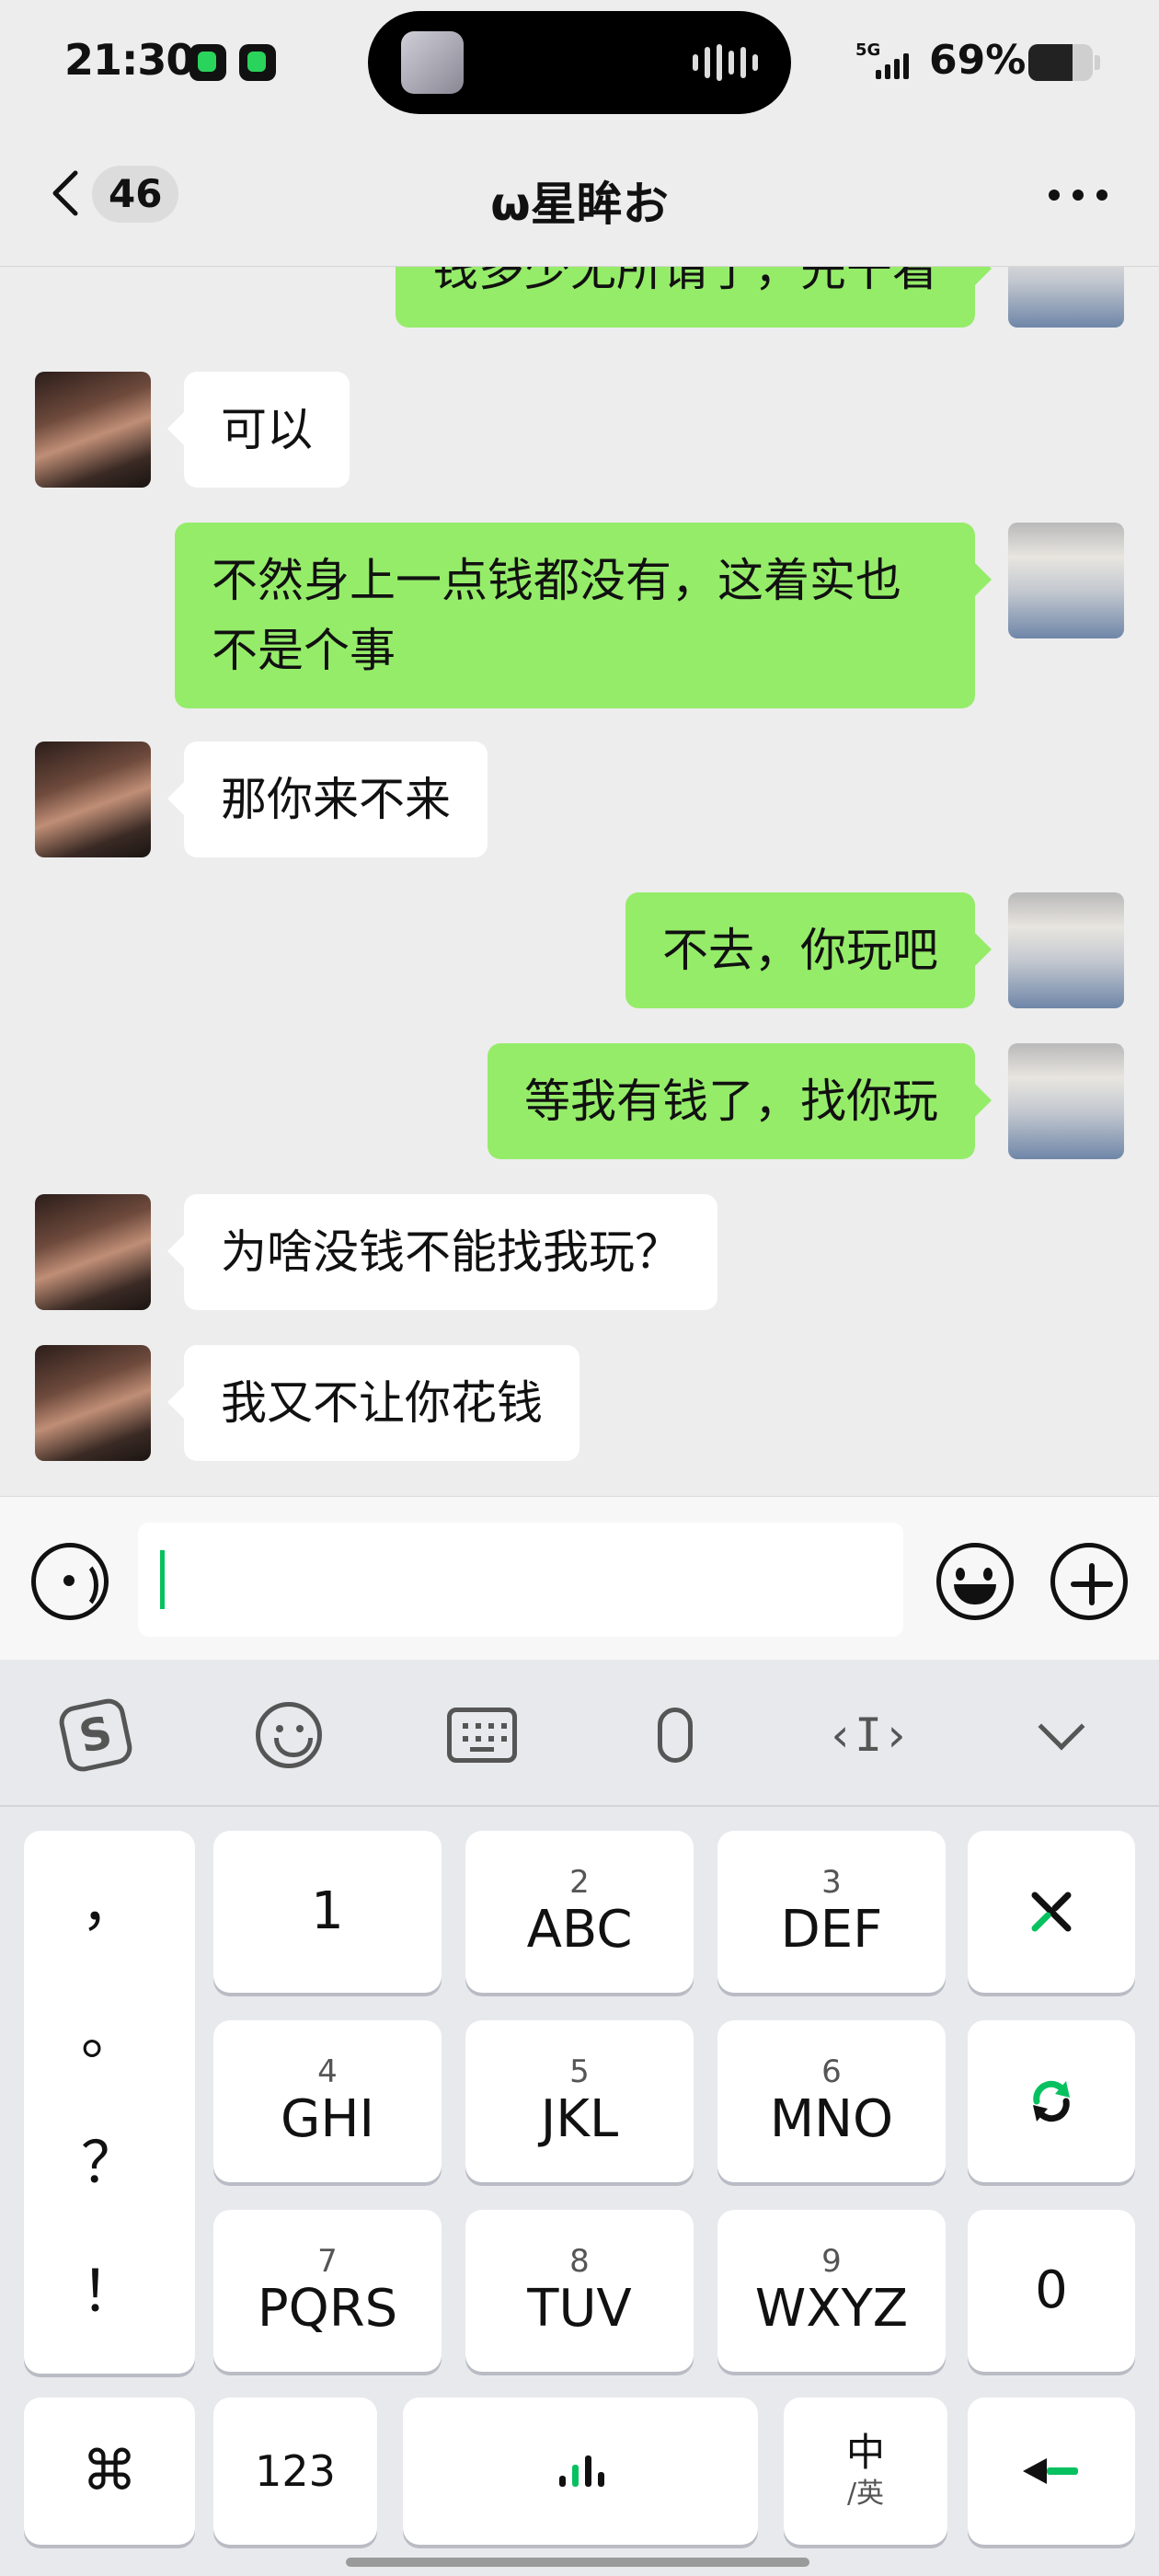 The width and height of the screenshot is (1159, 2576). What do you see at coordinates (831, 2291) in the screenshot?
I see `key-wxyz: 9 WXYZ` at bounding box center [831, 2291].